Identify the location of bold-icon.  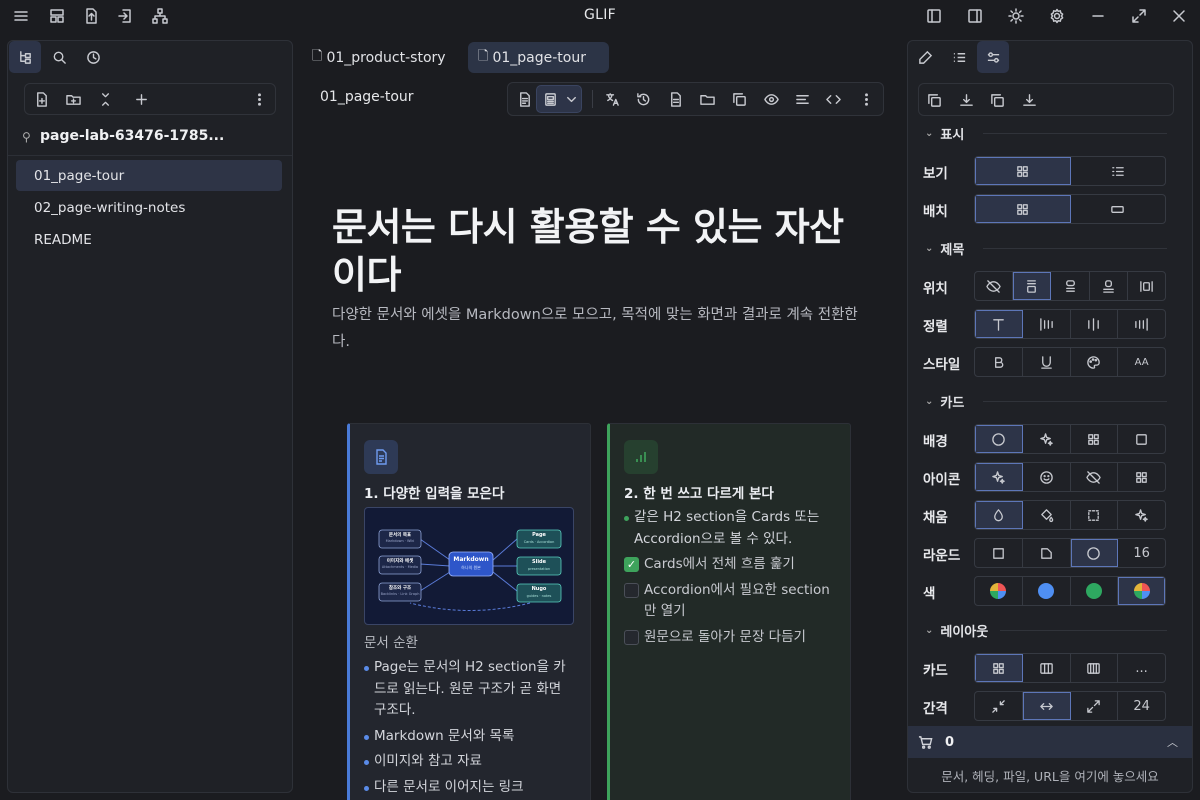
(999, 362).